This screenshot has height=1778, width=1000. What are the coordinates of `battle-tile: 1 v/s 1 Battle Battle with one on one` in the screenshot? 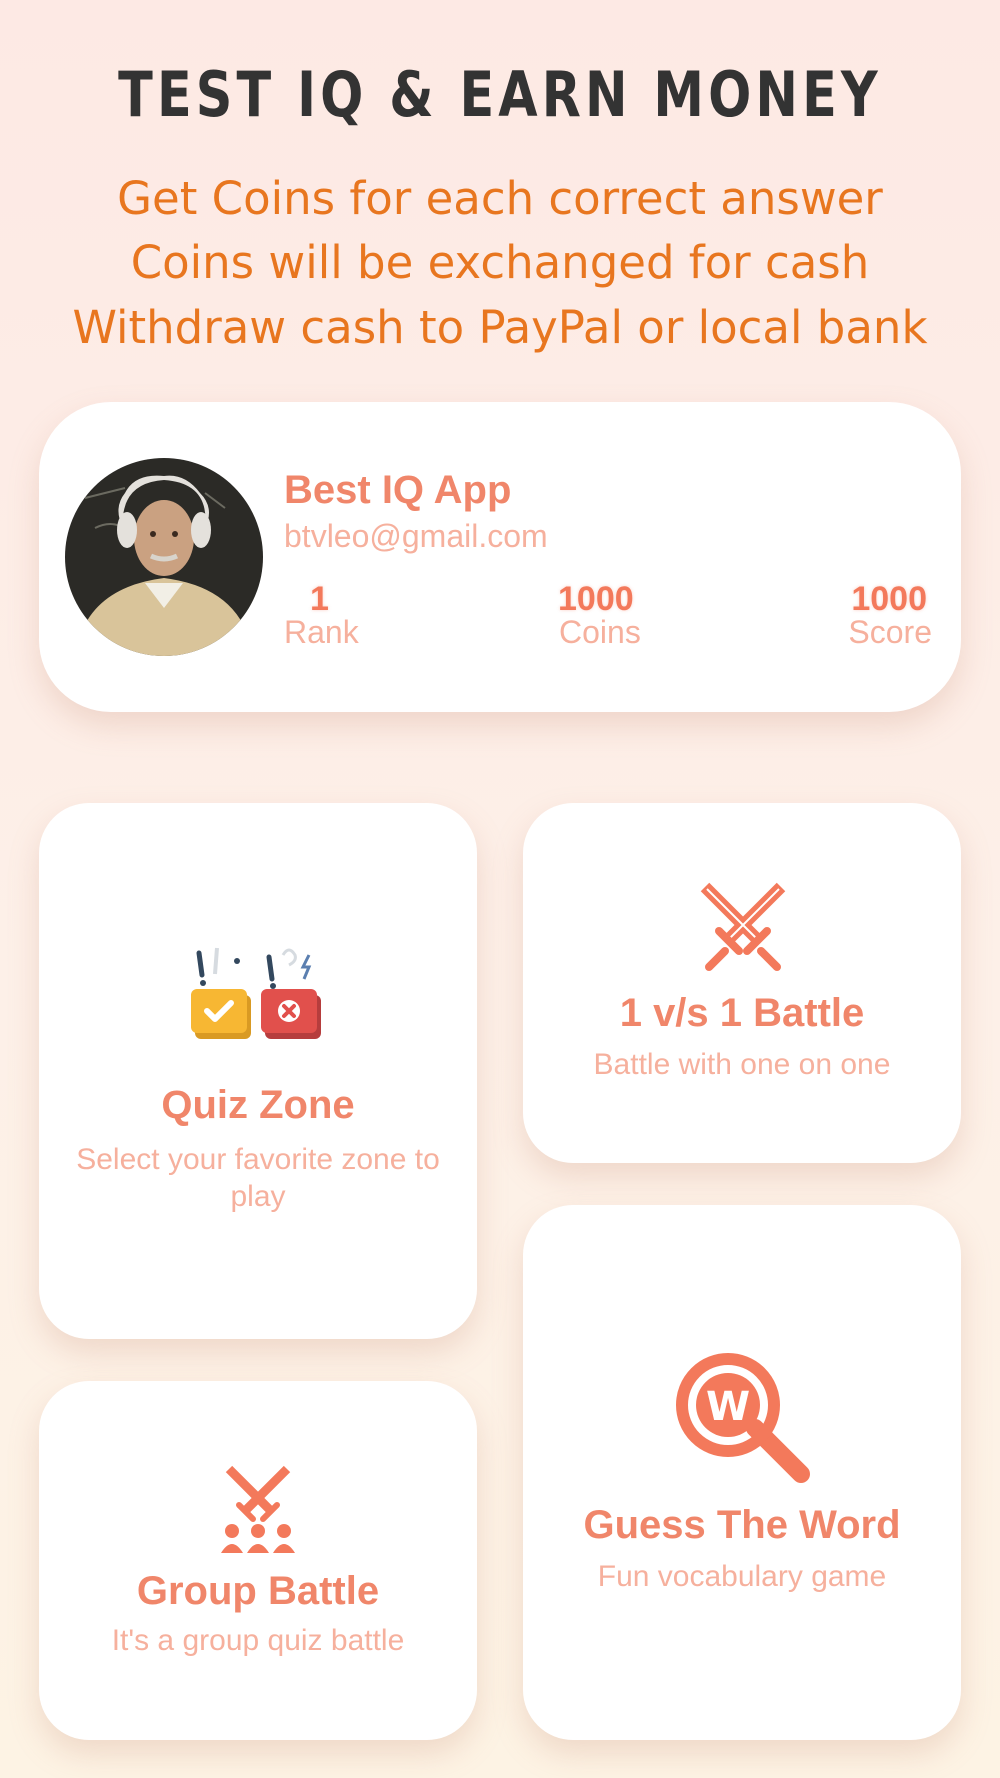 It's located at (742, 983).